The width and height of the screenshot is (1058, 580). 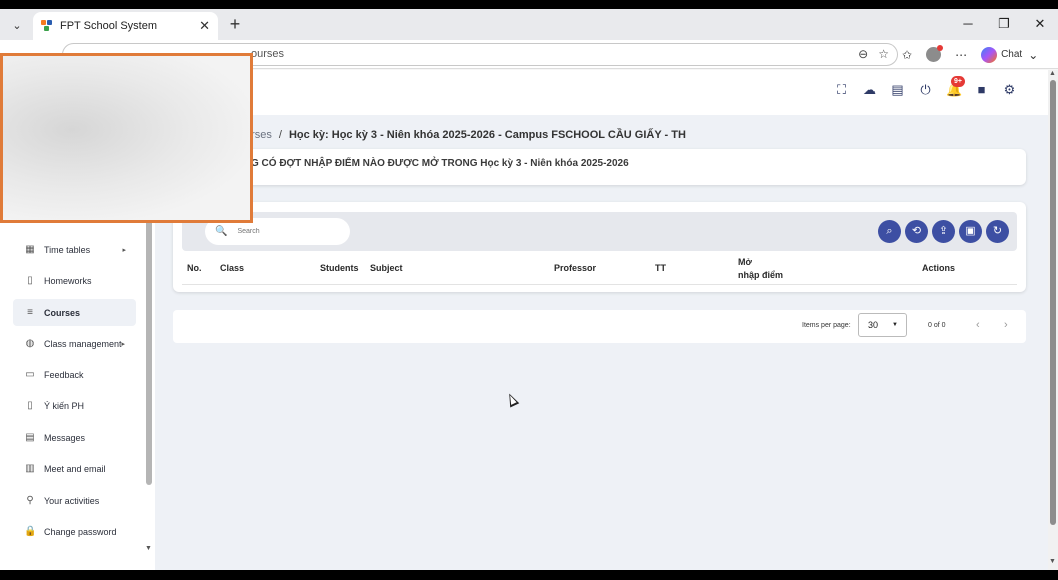 I want to click on sidebar-item-time-tables: ▦ Time tables ▸, so click(x=74, y=249).